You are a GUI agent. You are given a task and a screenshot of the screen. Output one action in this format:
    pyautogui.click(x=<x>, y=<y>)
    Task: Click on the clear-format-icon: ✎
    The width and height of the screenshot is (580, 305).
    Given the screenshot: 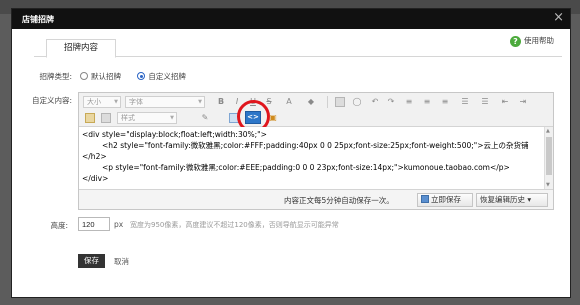 What is the action you would take?
    pyautogui.click(x=205, y=118)
    